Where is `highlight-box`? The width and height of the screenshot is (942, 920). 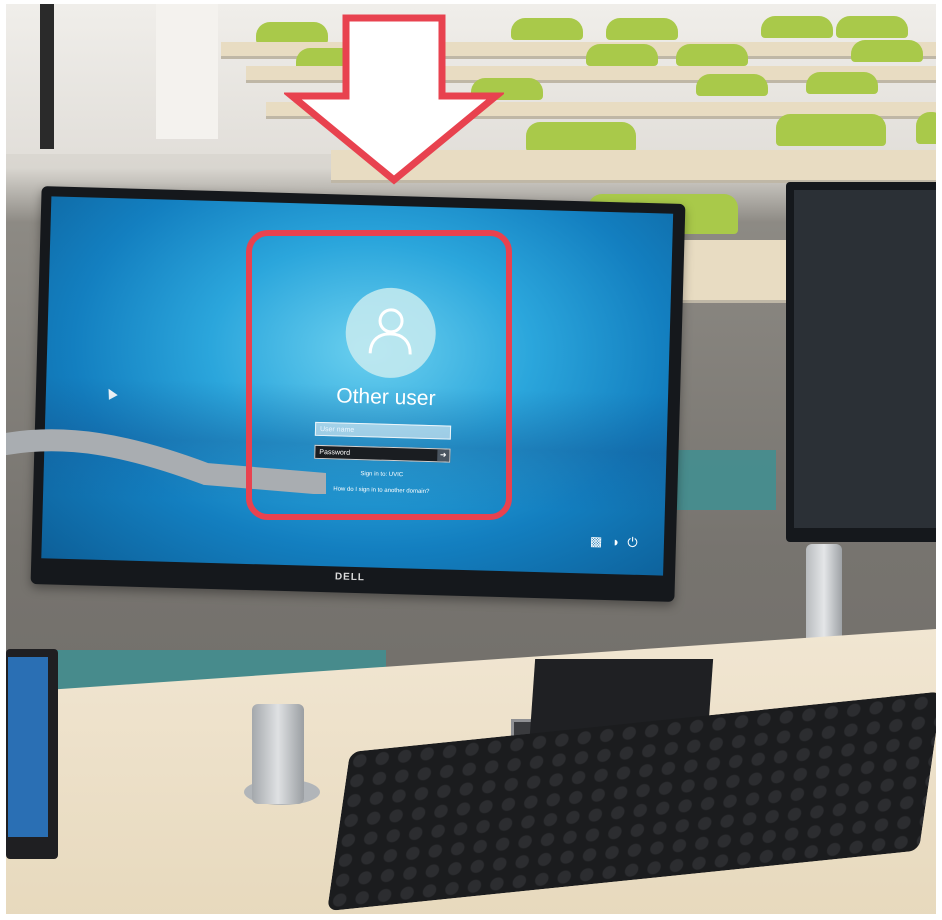 highlight-box is located at coordinates (379, 375).